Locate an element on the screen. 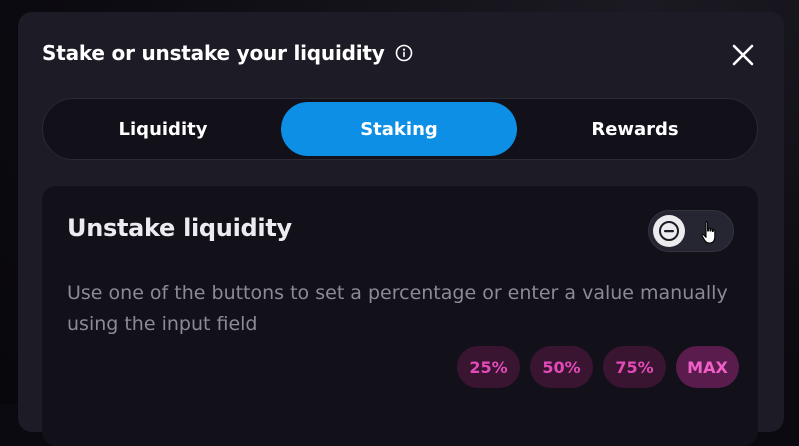 The height and width of the screenshot is (446, 799). max-button: MAX is located at coordinates (707, 367).